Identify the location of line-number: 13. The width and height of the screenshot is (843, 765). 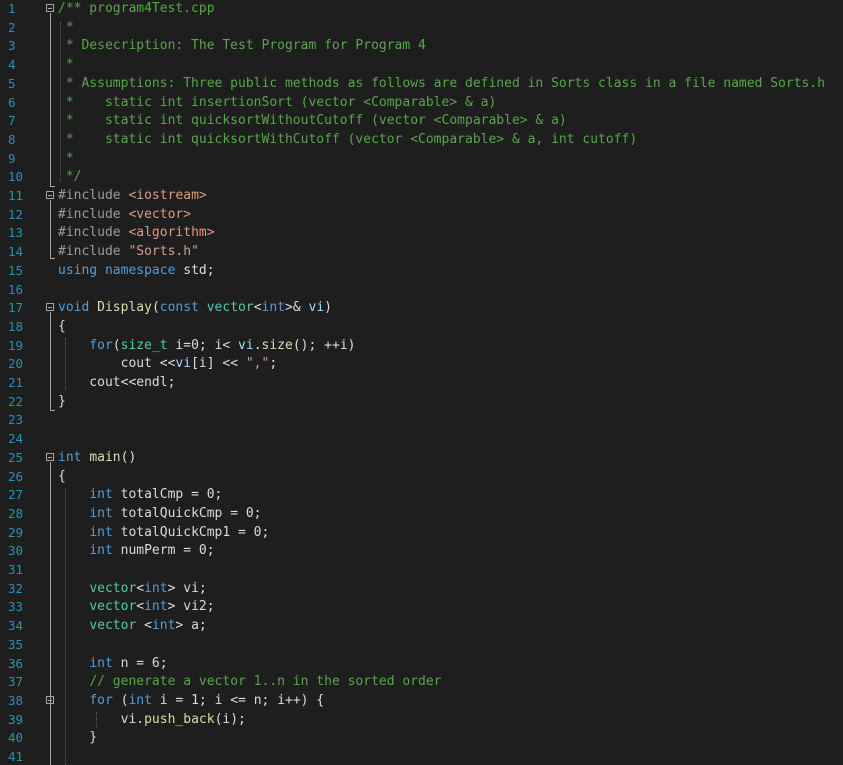
(16, 233).